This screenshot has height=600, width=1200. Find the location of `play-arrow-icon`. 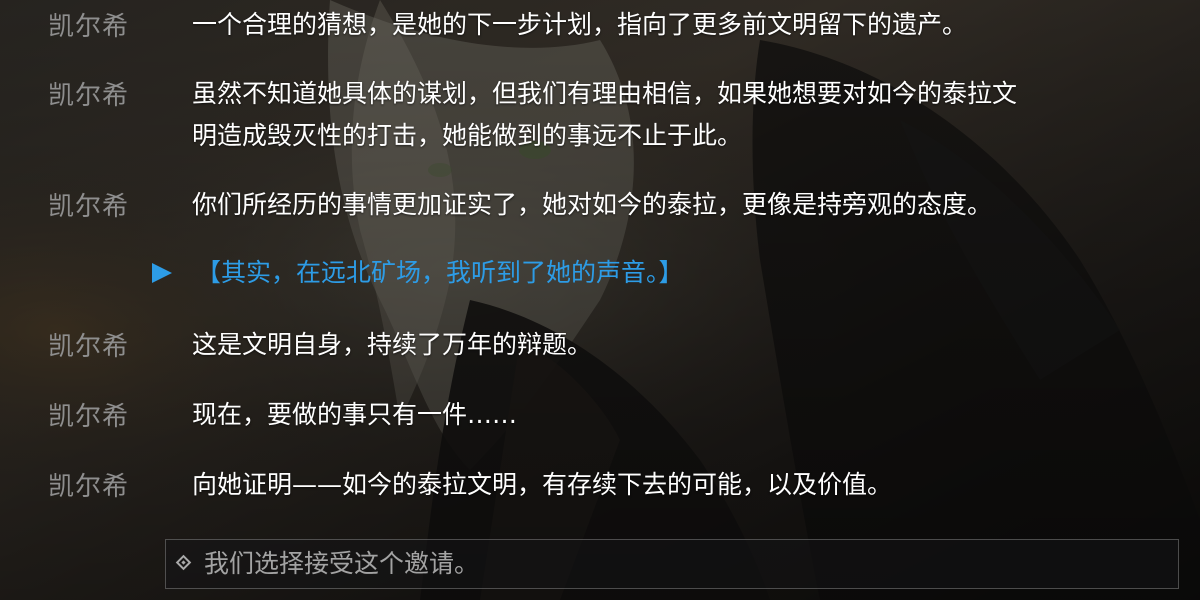

play-arrow-icon is located at coordinates (162, 273).